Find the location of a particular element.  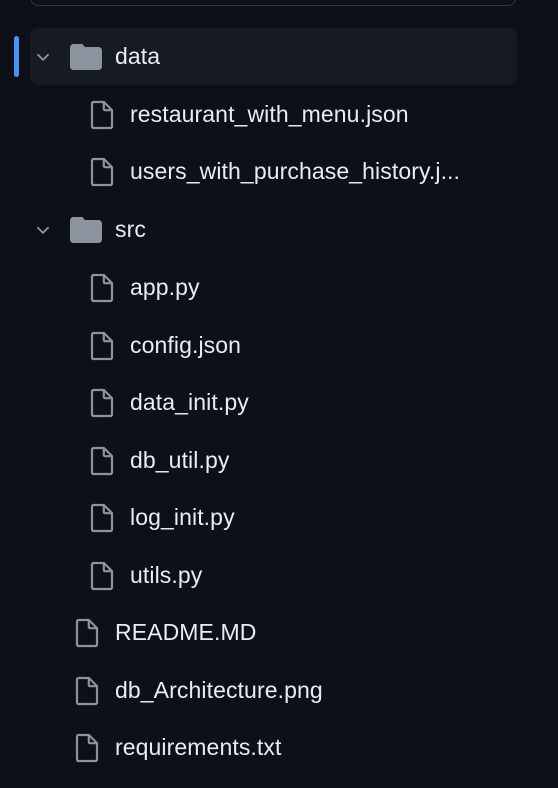

tree-file: data_init.py is located at coordinates (279, 402).